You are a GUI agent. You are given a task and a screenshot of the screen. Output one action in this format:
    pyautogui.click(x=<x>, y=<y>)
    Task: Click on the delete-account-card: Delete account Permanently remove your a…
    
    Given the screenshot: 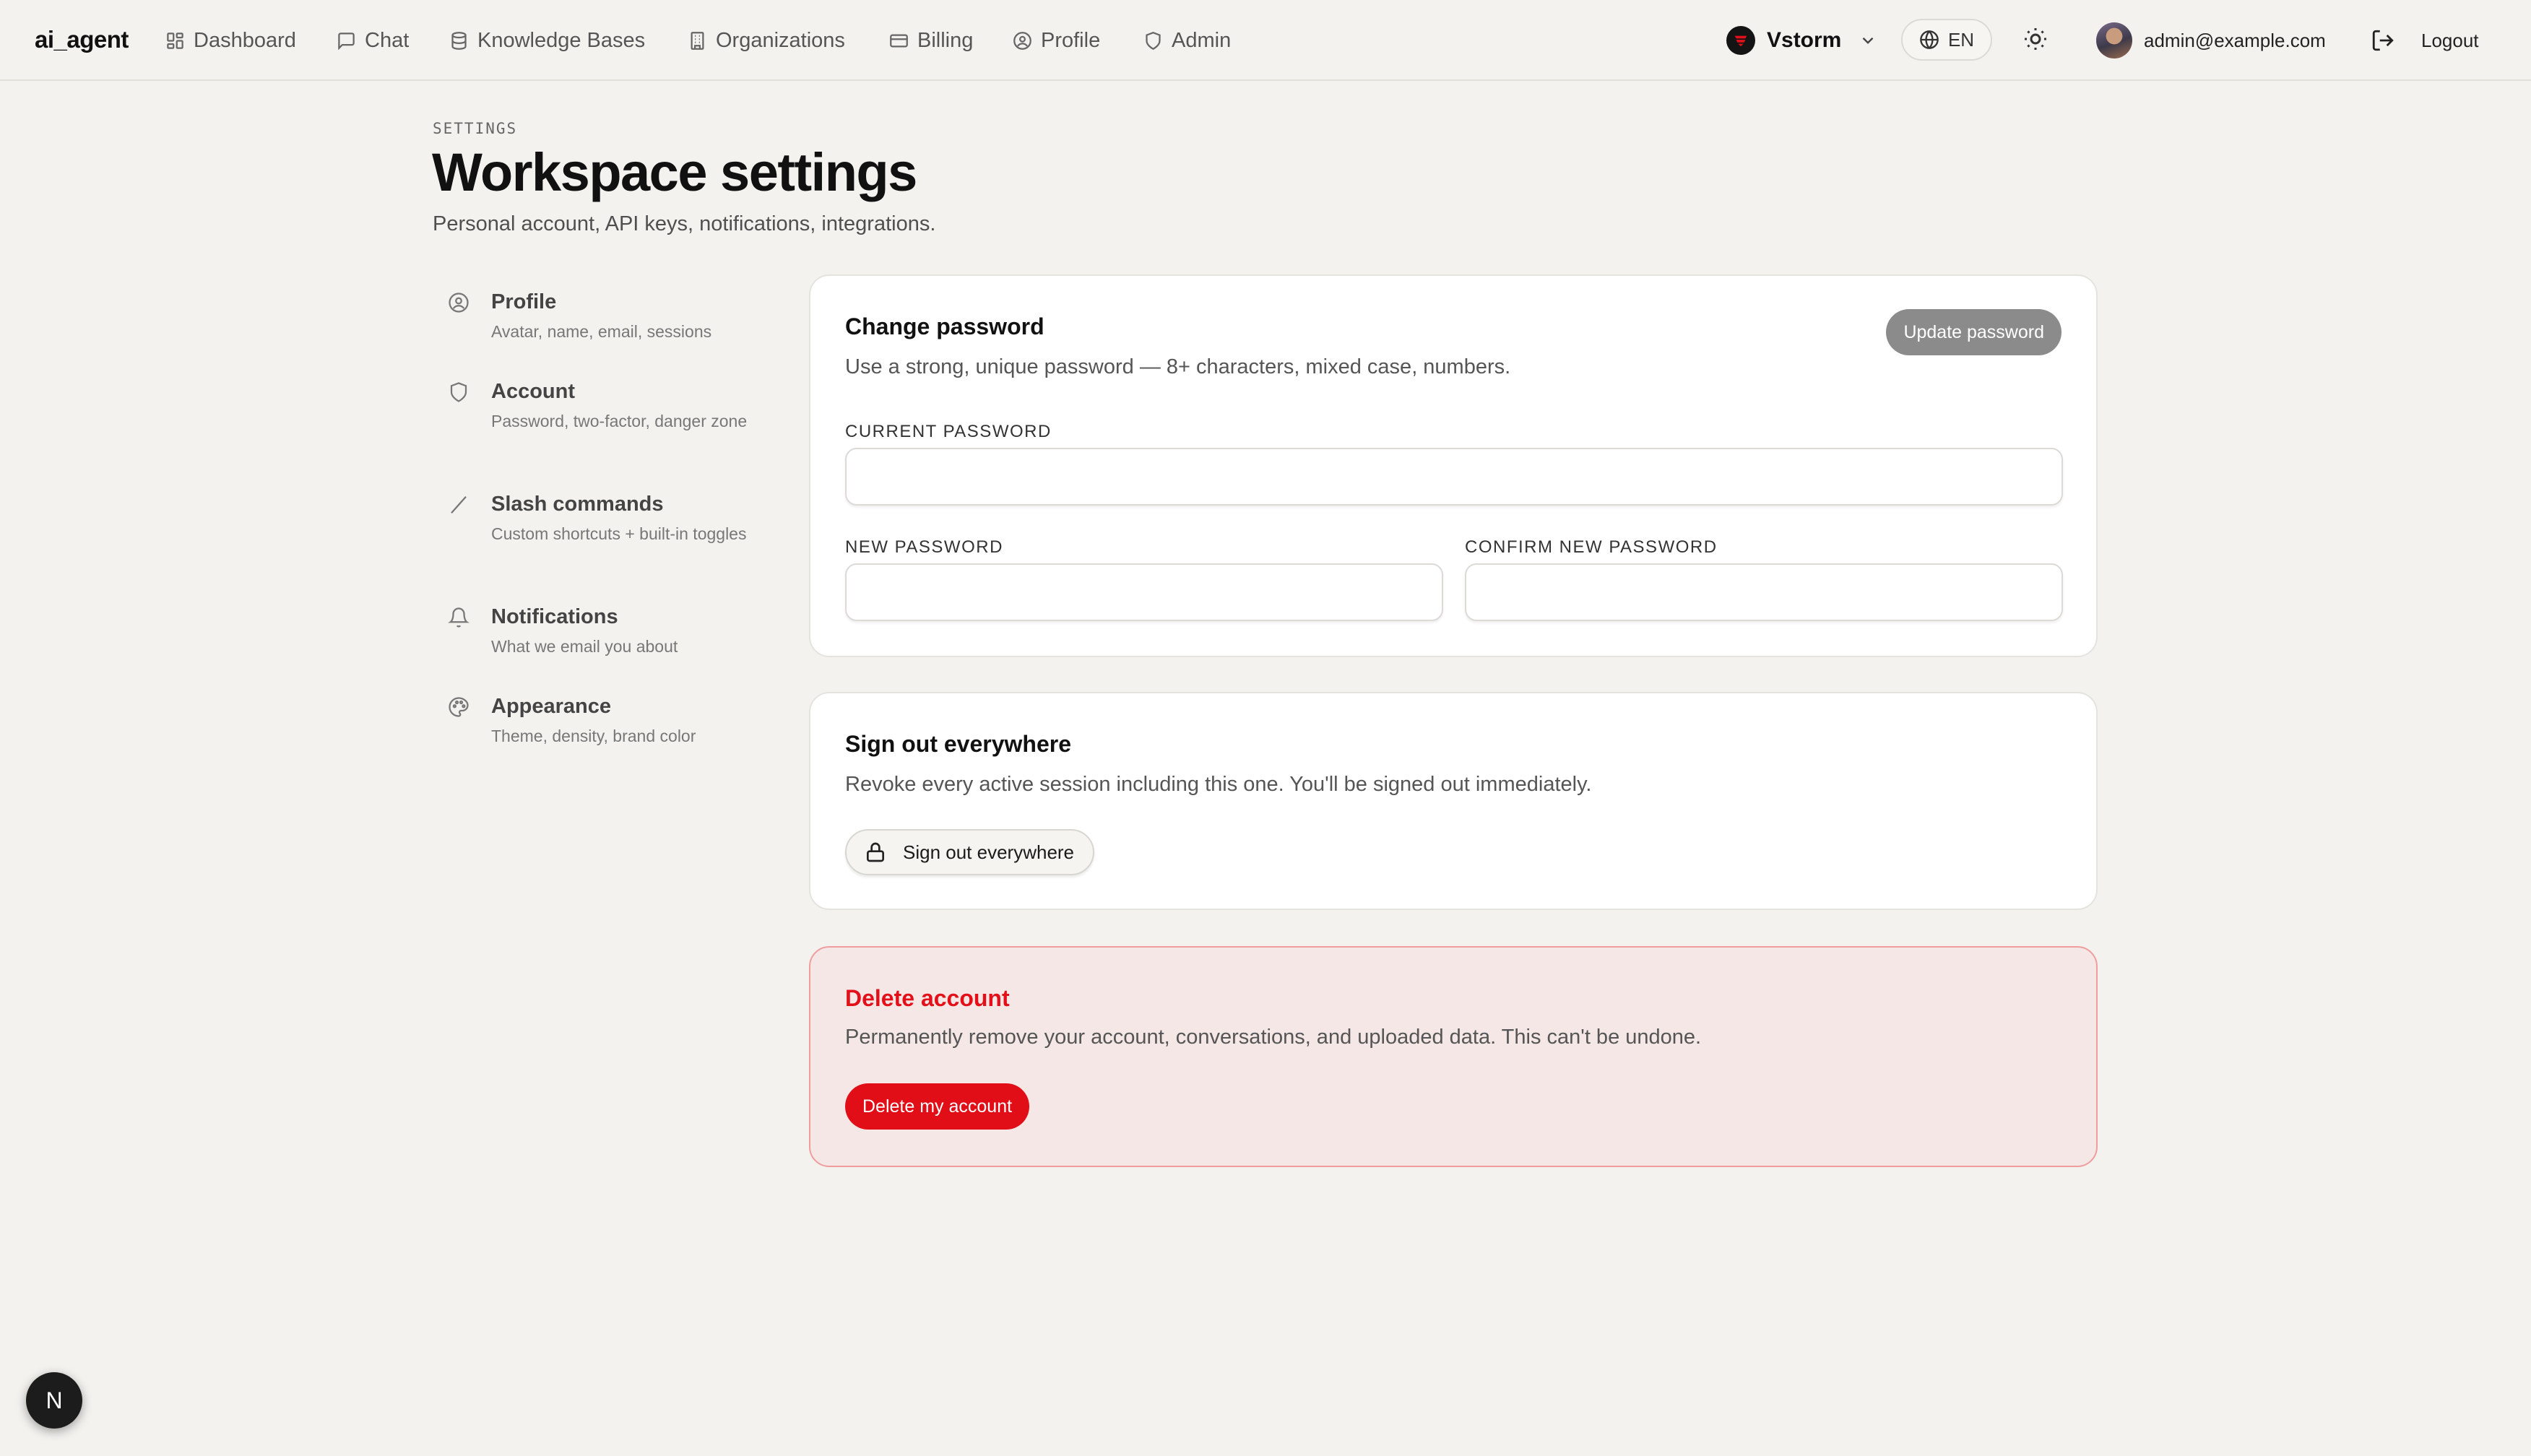 What is the action you would take?
    pyautogui.click(x=1454, y=1056)
    